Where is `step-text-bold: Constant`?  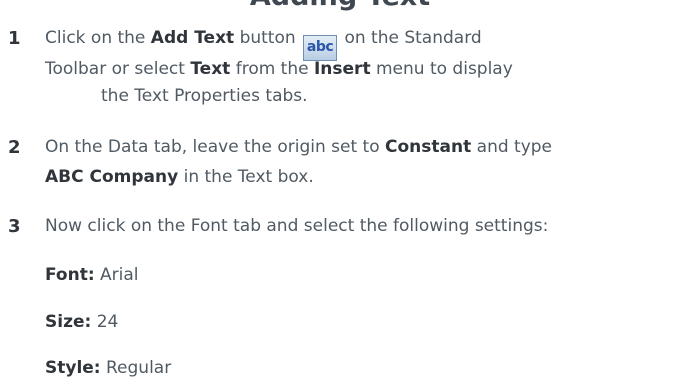 step-text-bold: Constant is located at coordinates (428, 147).